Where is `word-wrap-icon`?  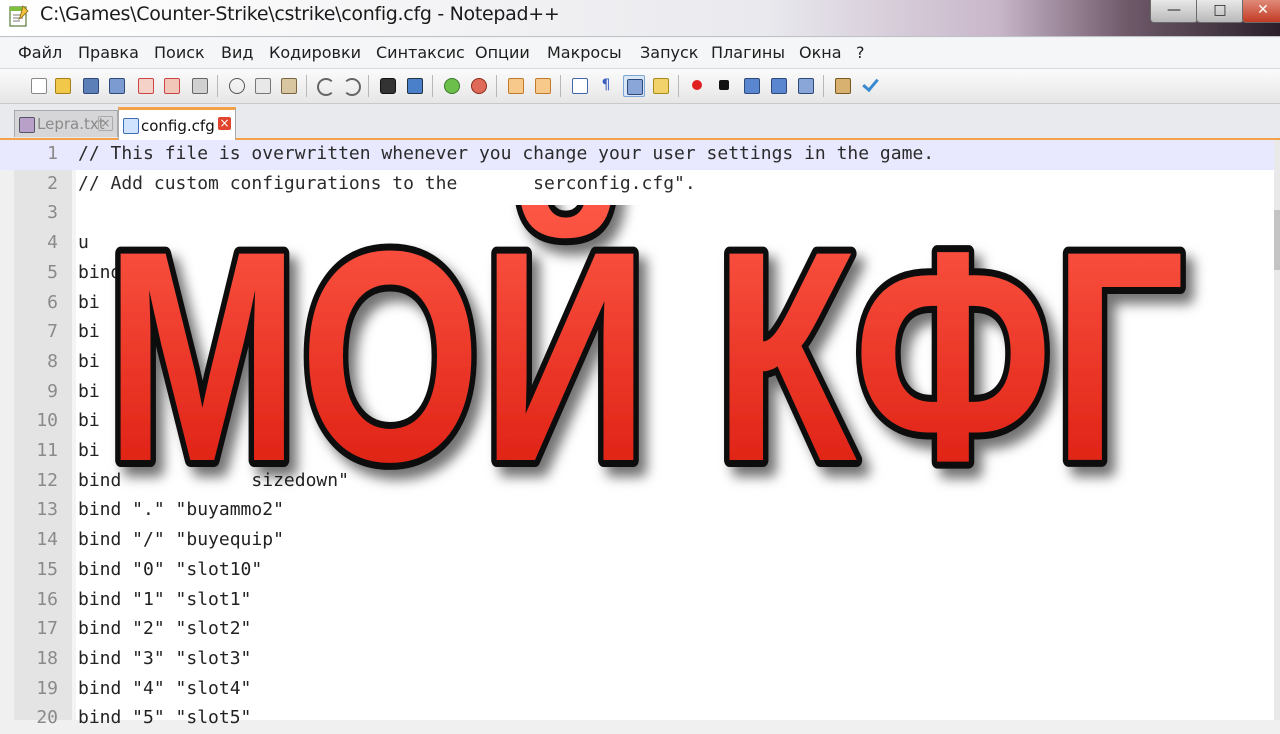 word-wrap-icon is located at coordinates (579, 85).